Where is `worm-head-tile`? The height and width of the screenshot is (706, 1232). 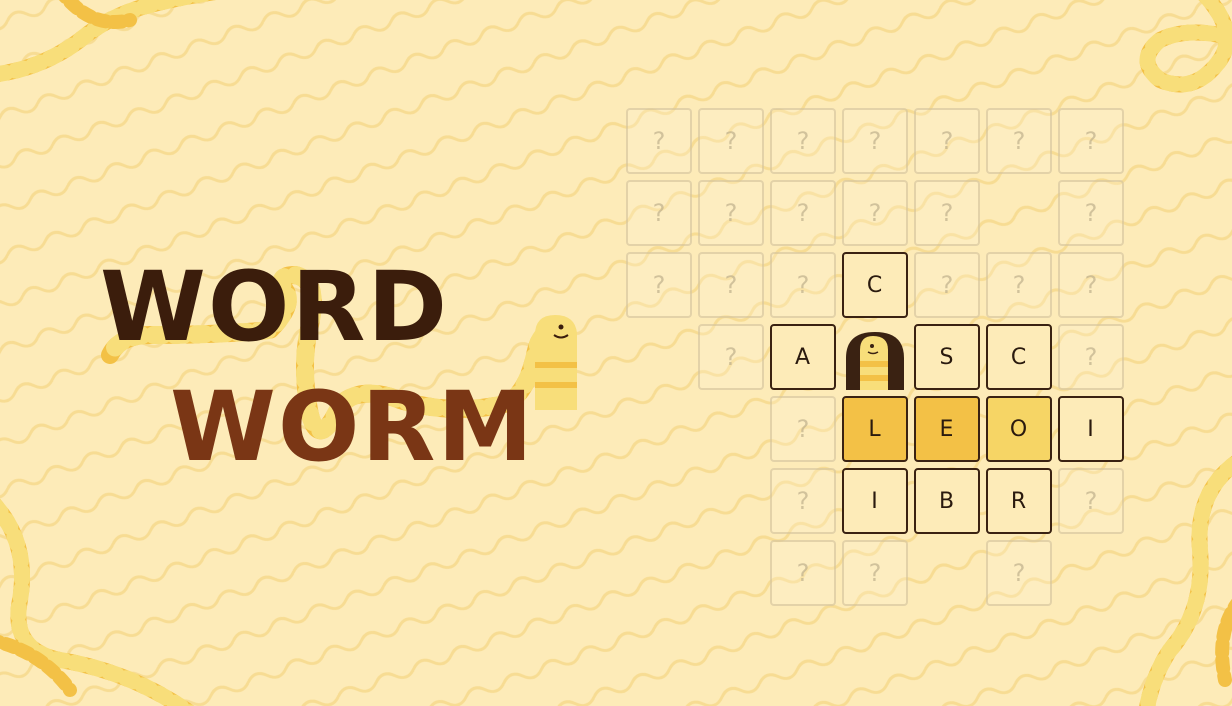
worm-head-tile is located at coordinates (875, 357).